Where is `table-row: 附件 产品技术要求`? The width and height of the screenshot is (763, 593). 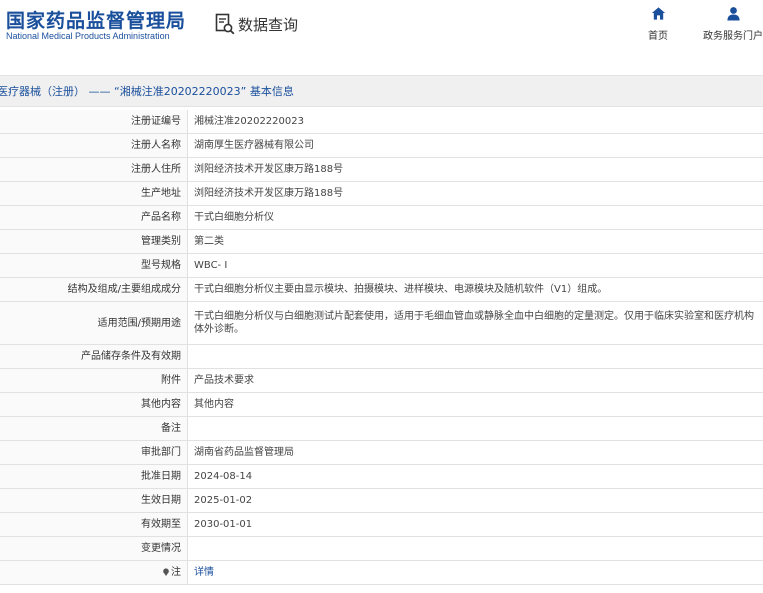
table-row: 附件 产品技术要求 is located at coordinates (381, 380).